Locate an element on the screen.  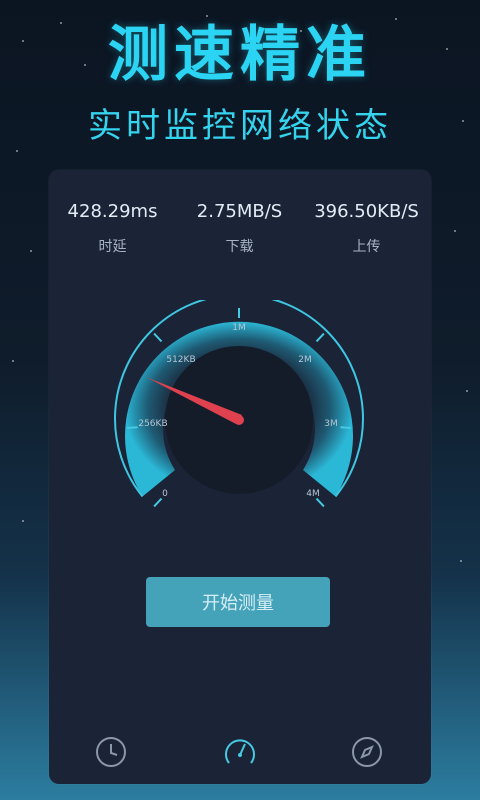
gauge-tick-label: 2M is located at coordinates (305, 360).